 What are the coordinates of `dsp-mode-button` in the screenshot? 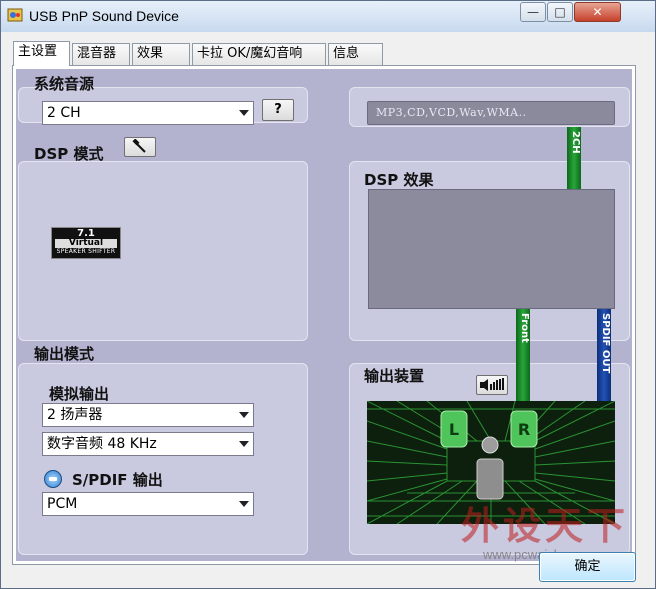 It's located at (140, 147).